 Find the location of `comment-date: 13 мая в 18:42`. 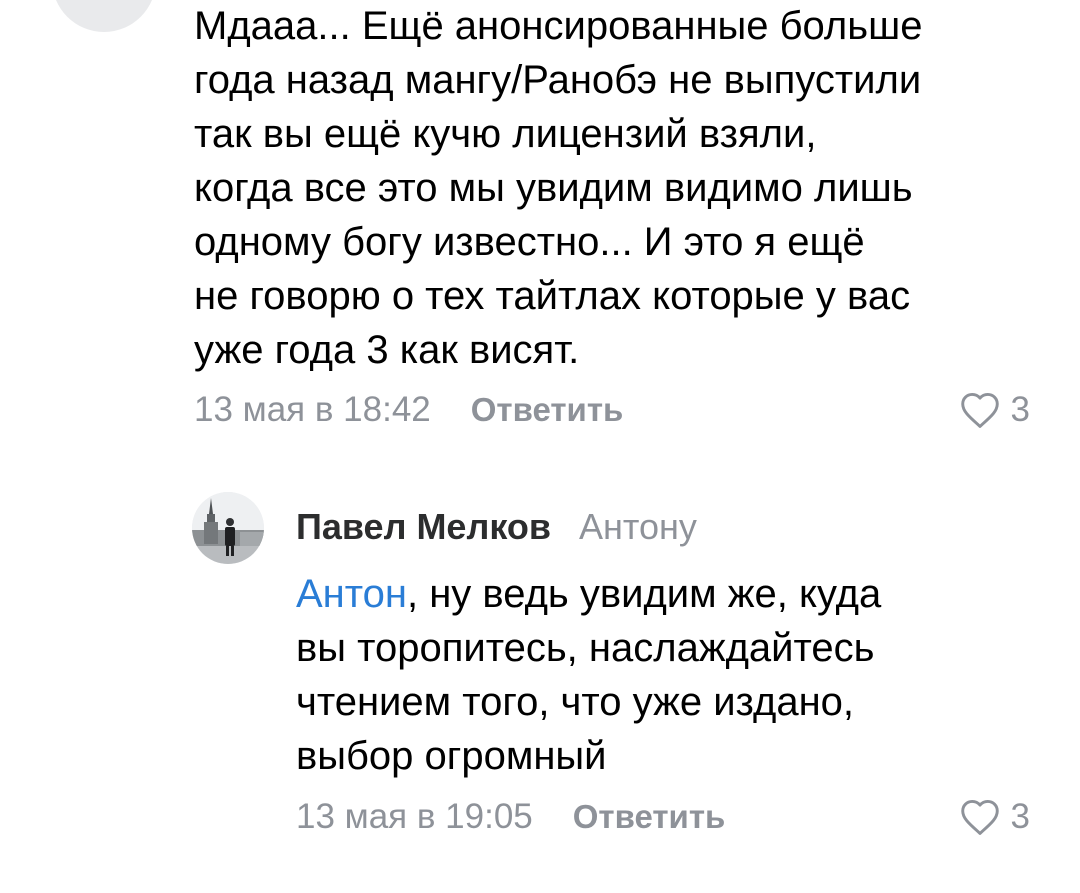

comment-date: 13 мая в 18:42 is located at coordinates (312, 409).